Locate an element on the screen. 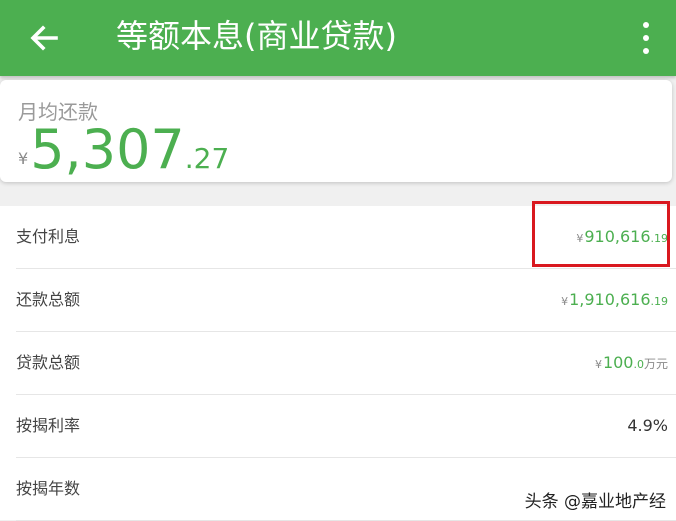 This screenshot has height=521, width=676. value-integer: 100 is located at coordinates (618, 362).